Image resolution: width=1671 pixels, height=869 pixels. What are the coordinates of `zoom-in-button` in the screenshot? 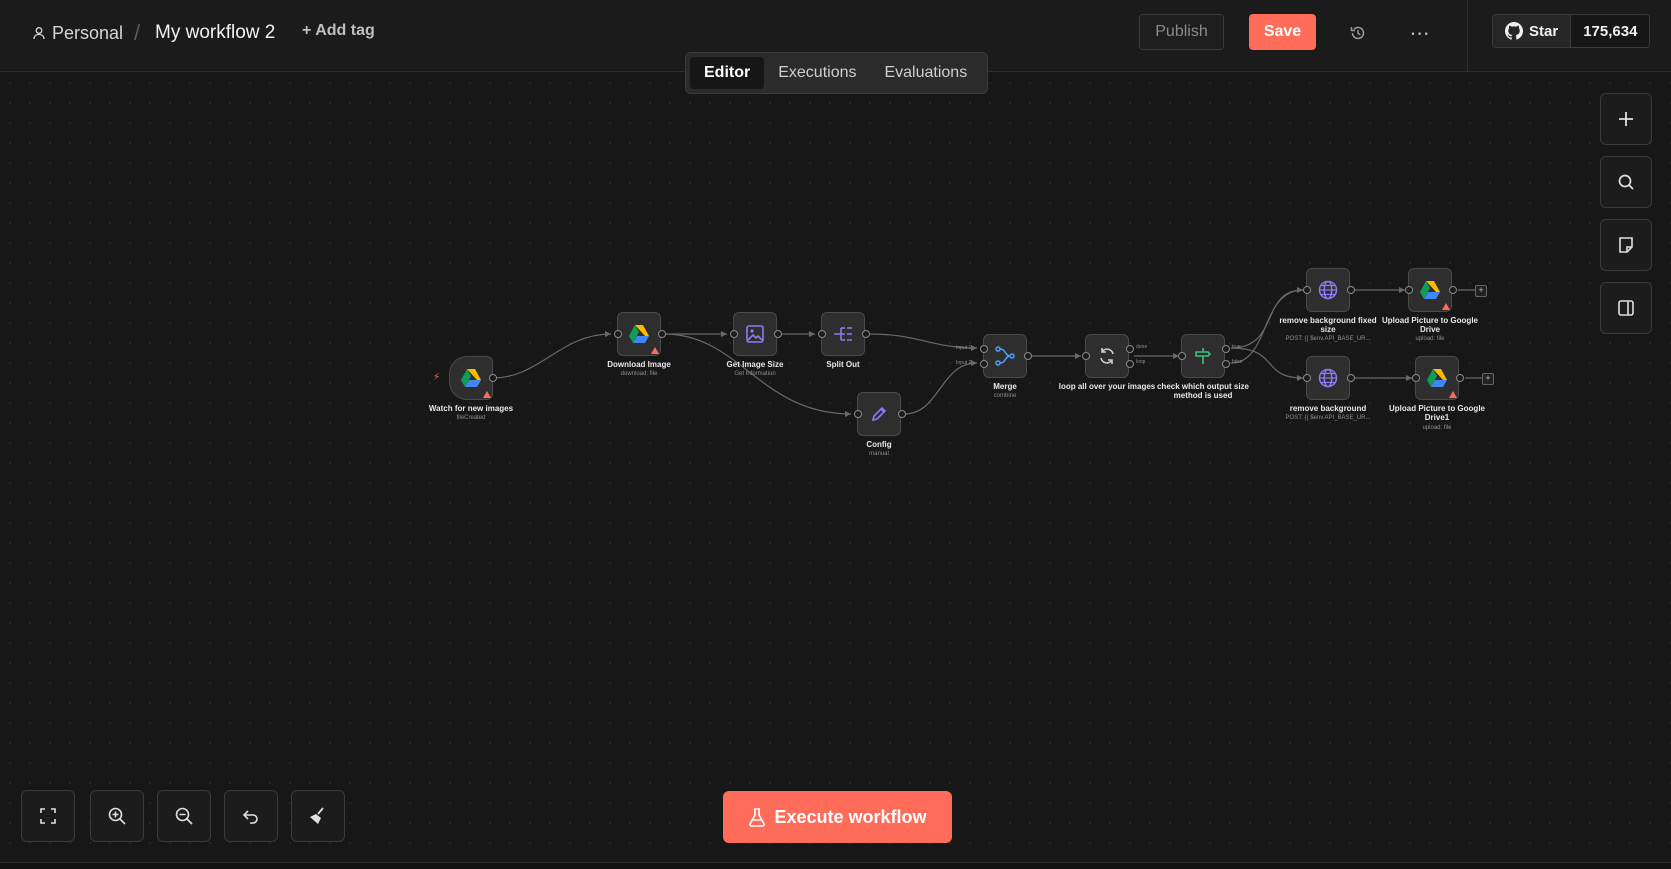 It's located at (117, 816).